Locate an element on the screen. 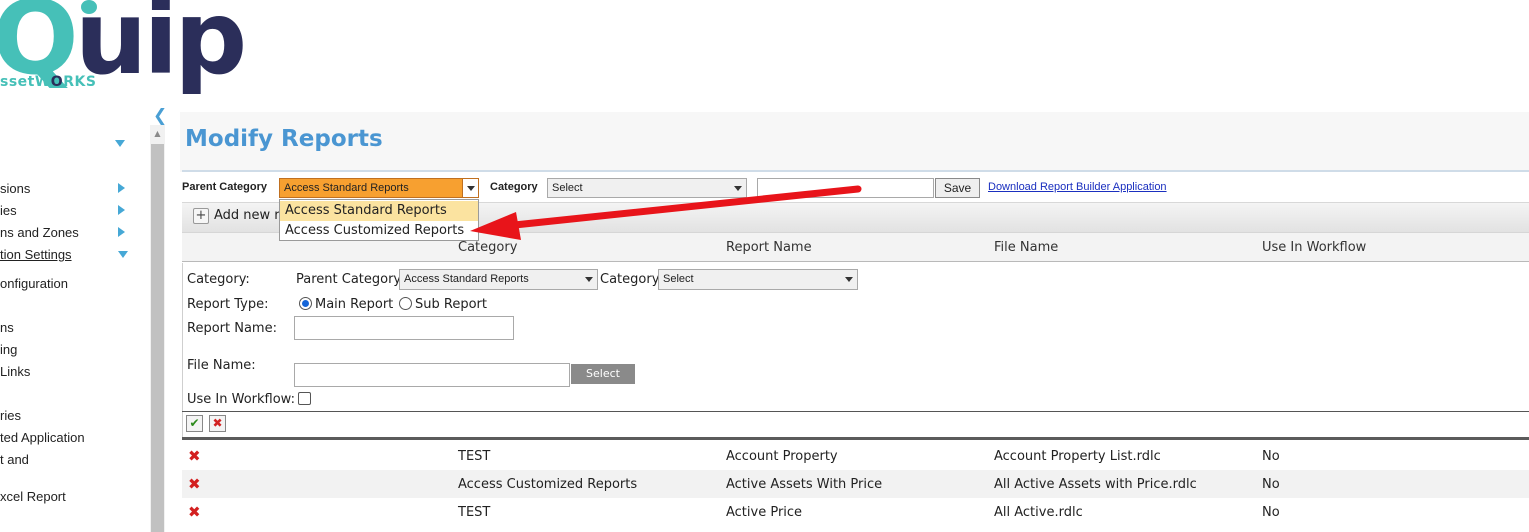  annotation-arrow is located at coordinates (666, 212).